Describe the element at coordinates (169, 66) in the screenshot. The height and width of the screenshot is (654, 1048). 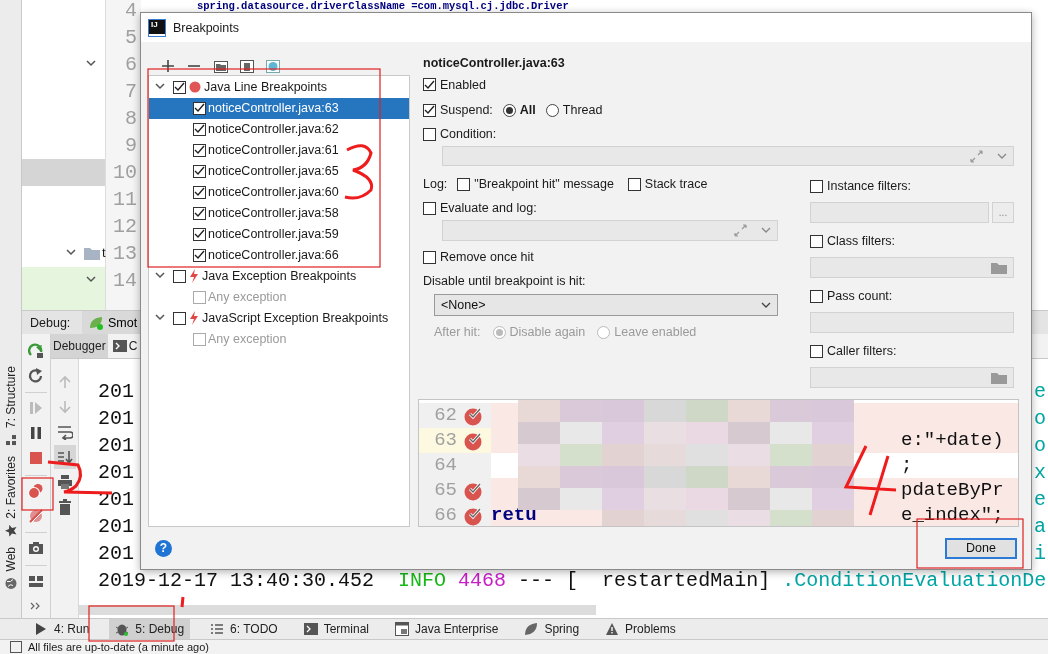
I see `add-icon` at that location.